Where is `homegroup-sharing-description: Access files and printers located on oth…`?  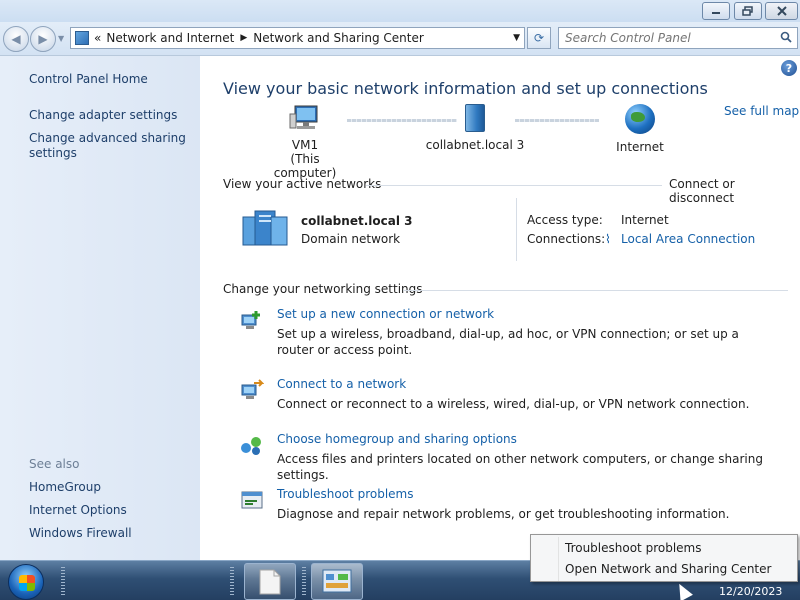
homegroup-sharing-description: Access files and printers located on oth… is located at coordinates (520, 467).